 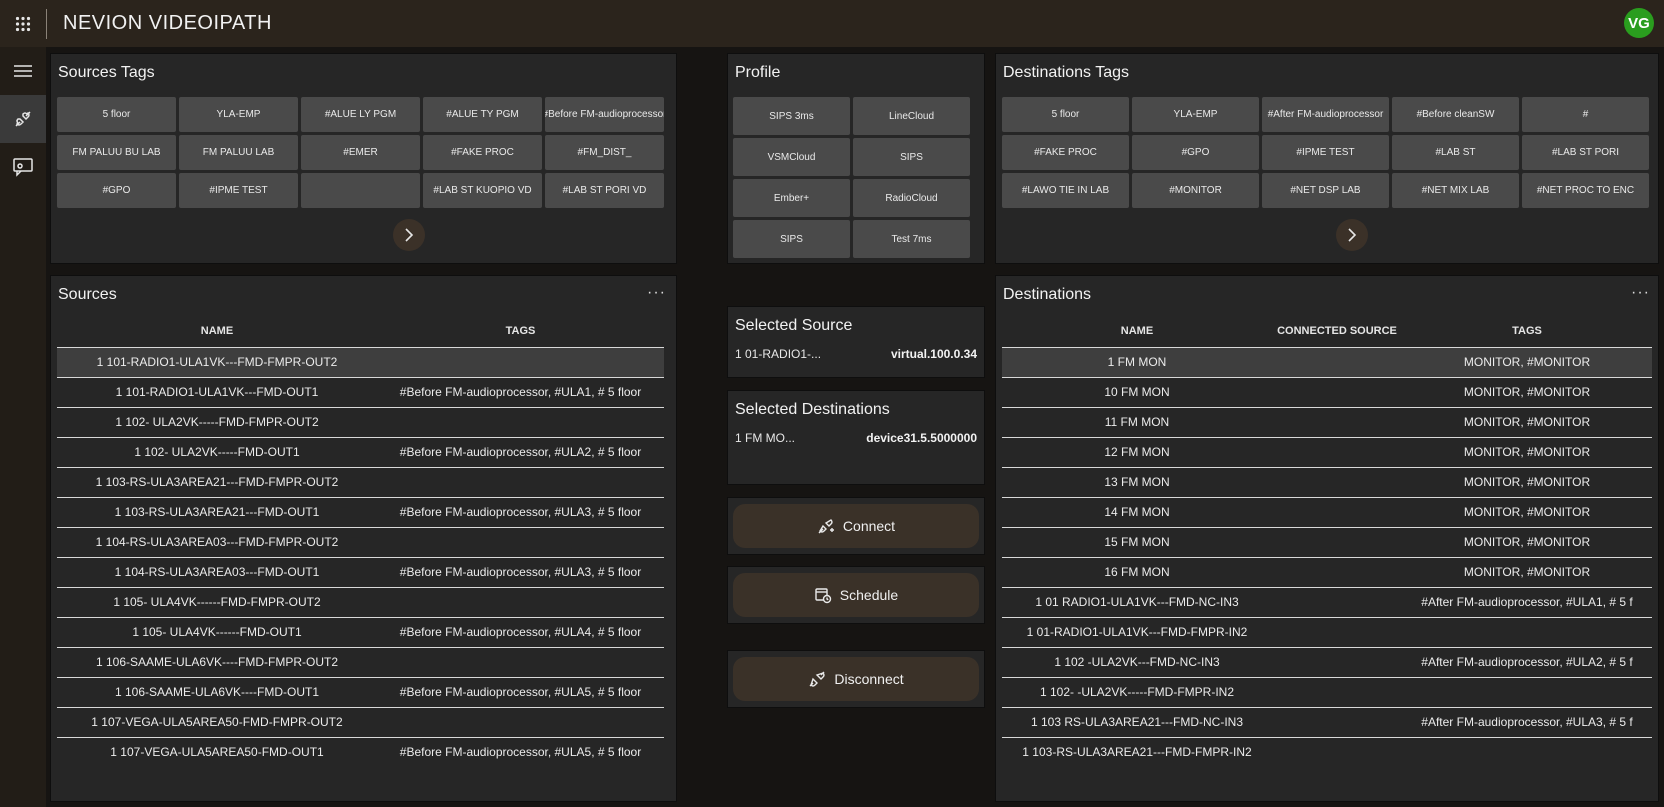 I want to click on destination-tag-chip: #IPME TEST, so click(x=1325, y=152).